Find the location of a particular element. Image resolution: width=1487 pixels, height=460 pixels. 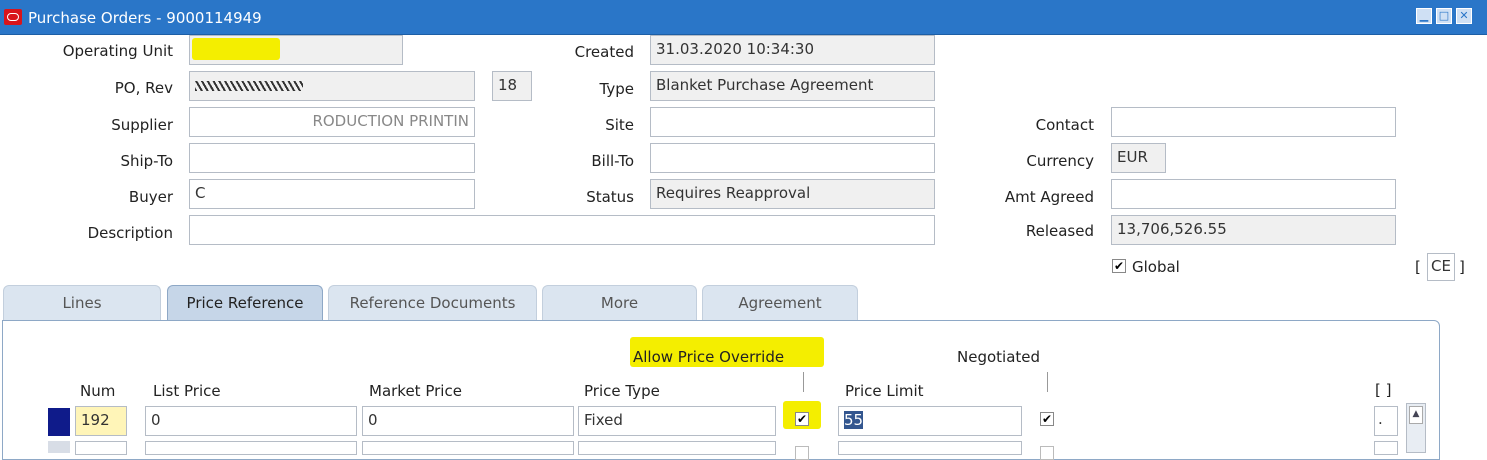

bill-to-label: Bill-To is located at coordinates (612, 161).